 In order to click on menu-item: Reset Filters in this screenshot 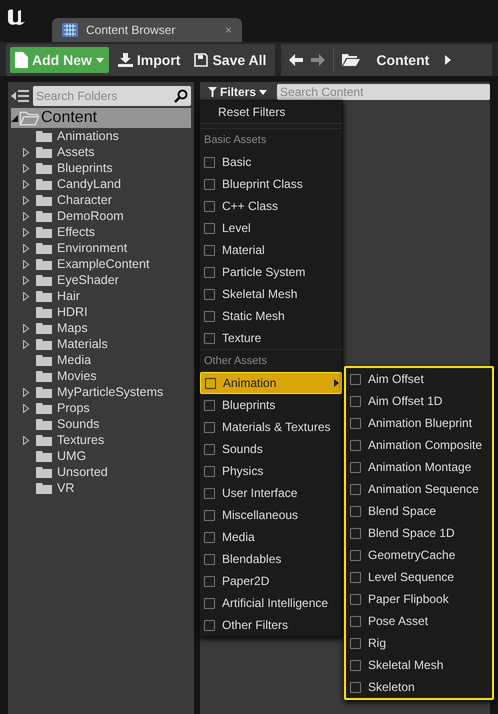, I will do `click(271, 112)`.